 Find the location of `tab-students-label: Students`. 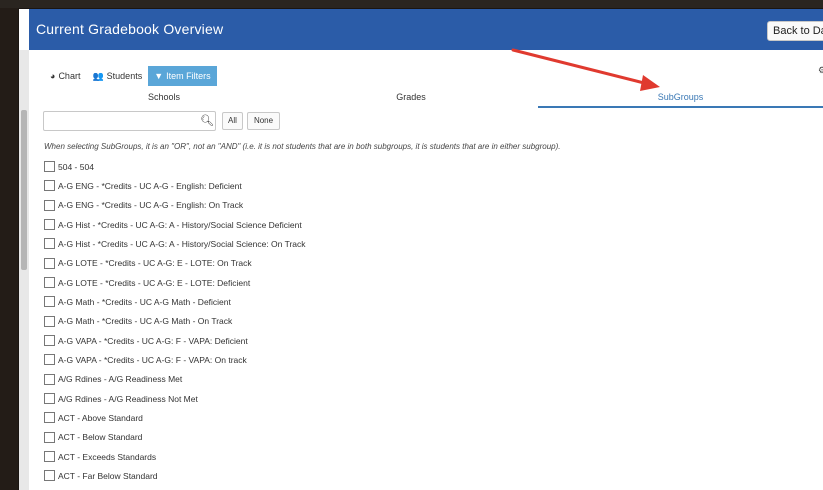

tab-students-label: Students is located at coordinates (124, 76).